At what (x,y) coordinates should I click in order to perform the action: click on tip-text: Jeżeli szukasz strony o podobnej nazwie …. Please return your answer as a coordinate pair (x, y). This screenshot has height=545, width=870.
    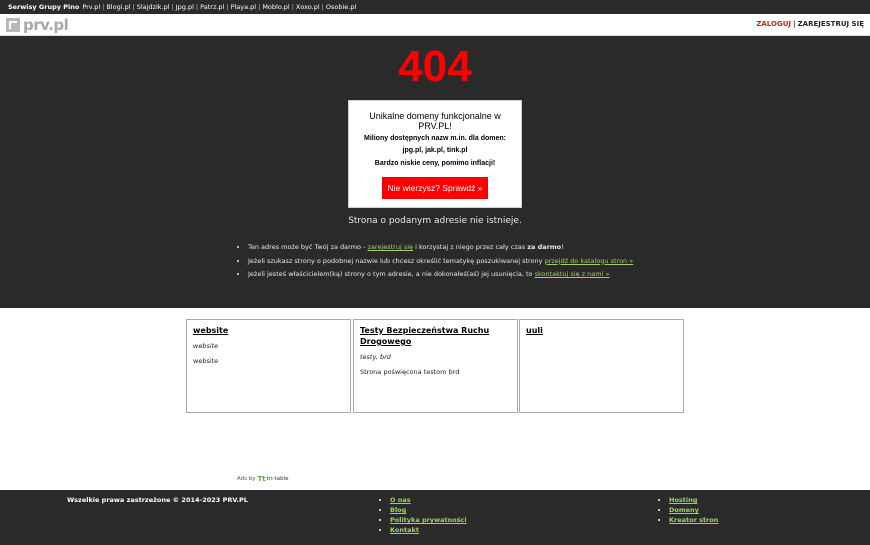
    Looking at the image, I should click on (396, 260).